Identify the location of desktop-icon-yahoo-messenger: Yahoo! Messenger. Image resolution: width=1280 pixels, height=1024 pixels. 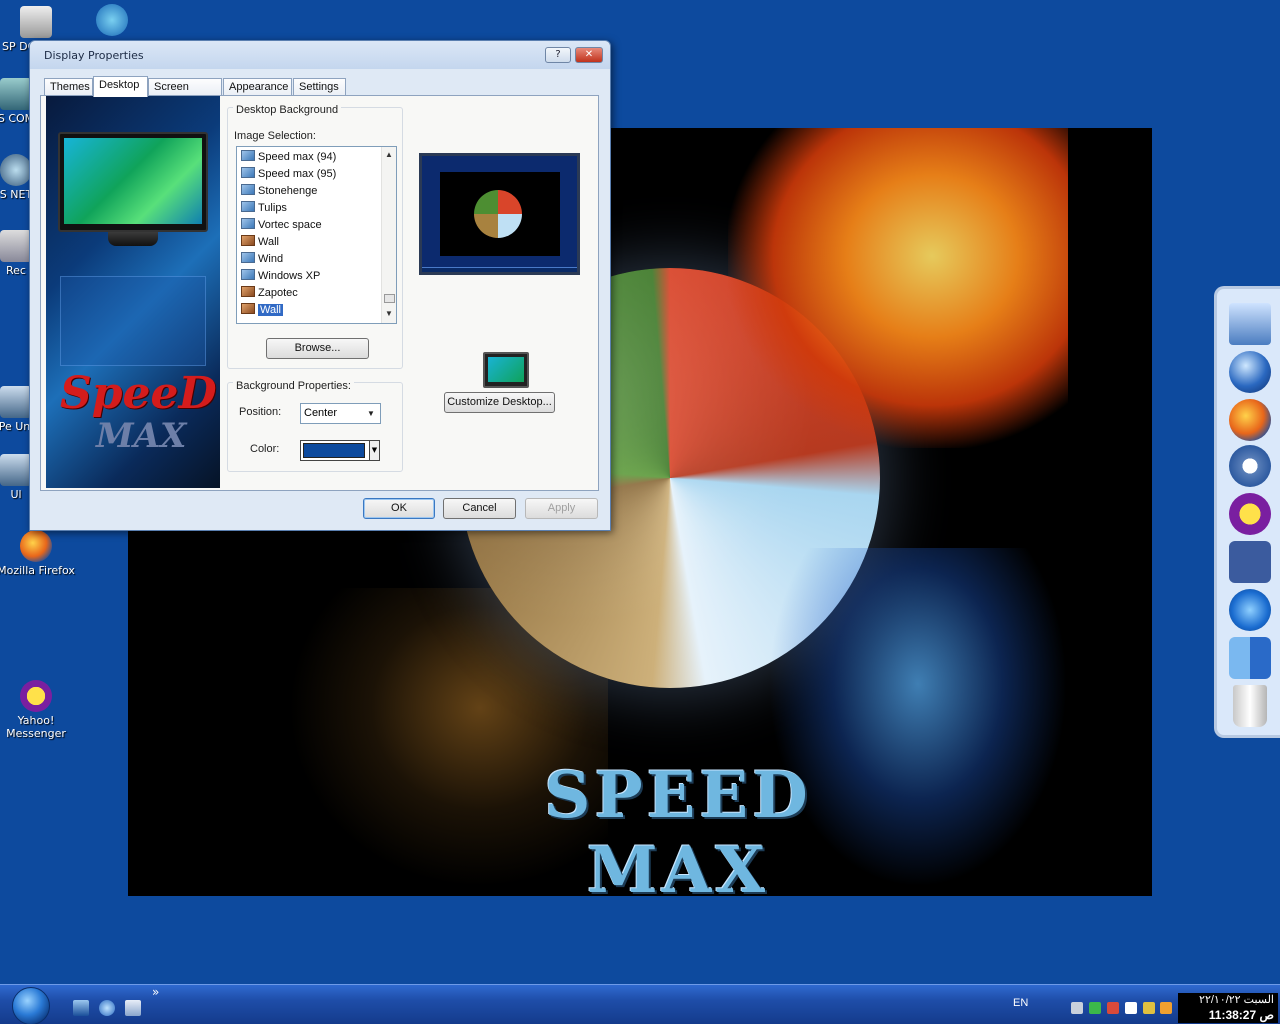
(38, 710).